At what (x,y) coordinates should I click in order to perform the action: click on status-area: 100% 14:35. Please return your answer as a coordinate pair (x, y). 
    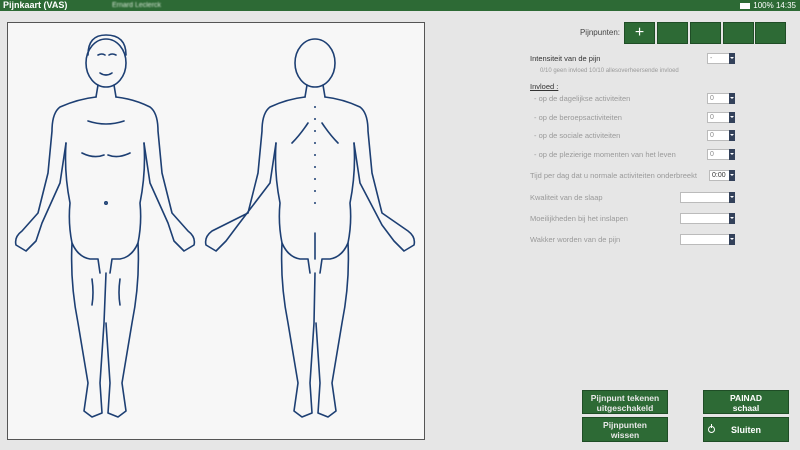
    Looking at the image, I should click on (768, 5).